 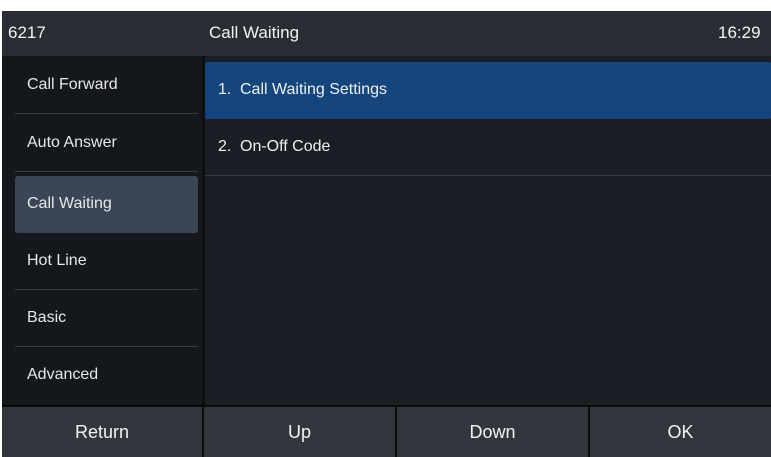 What do you see at coordinates (69, 203) in the screenshot?
I see `sidebar-item-label: Call Waiting` at bounding box center [69, 203].